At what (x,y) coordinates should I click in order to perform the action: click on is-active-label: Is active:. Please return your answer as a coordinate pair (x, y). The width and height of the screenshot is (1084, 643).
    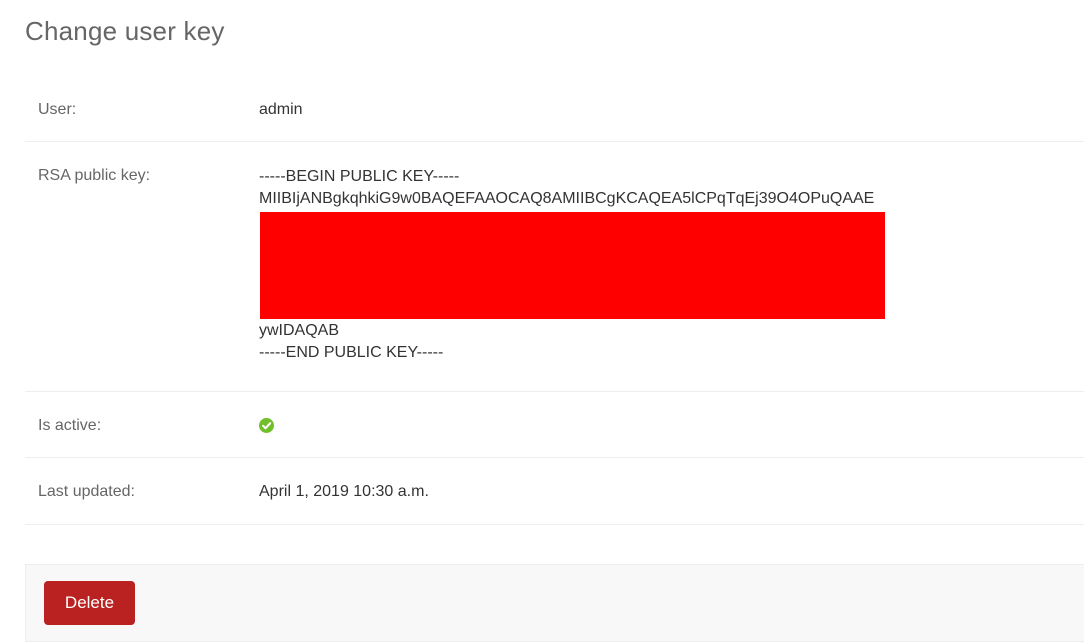
    Looking at the image, I should click on (70, 425).